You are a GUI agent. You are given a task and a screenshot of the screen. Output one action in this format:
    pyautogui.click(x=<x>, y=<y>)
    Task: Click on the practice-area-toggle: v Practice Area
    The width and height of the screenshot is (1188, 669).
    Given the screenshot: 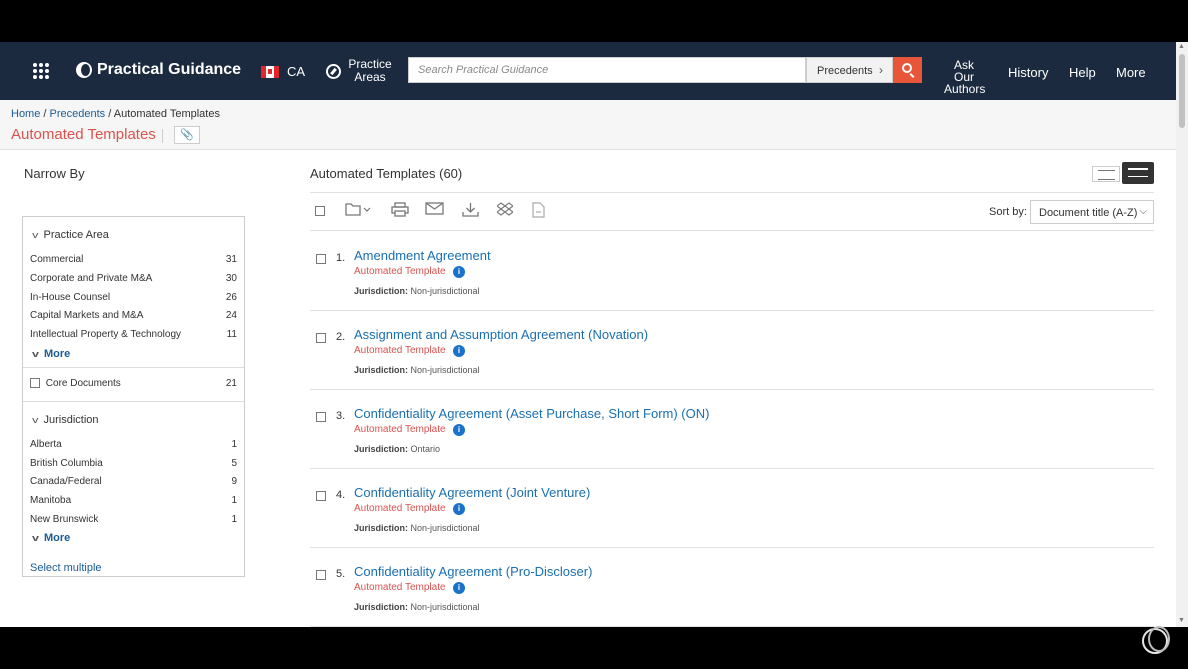 What is the action you would take?
    pyautogui.click(x=70, y=235)
    